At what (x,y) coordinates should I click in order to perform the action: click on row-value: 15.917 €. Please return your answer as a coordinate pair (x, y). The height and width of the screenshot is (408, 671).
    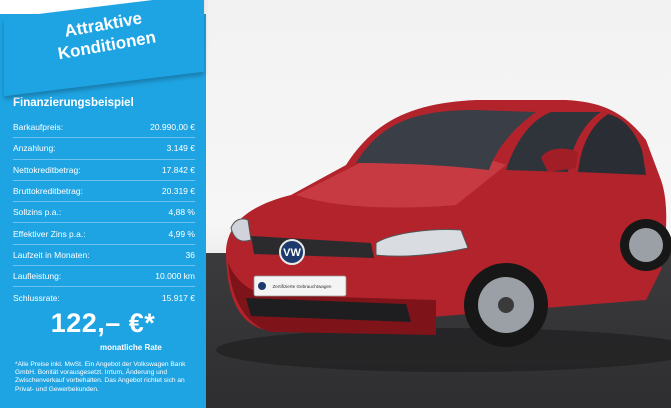
    Looking at the image, I should click on (178, 297).